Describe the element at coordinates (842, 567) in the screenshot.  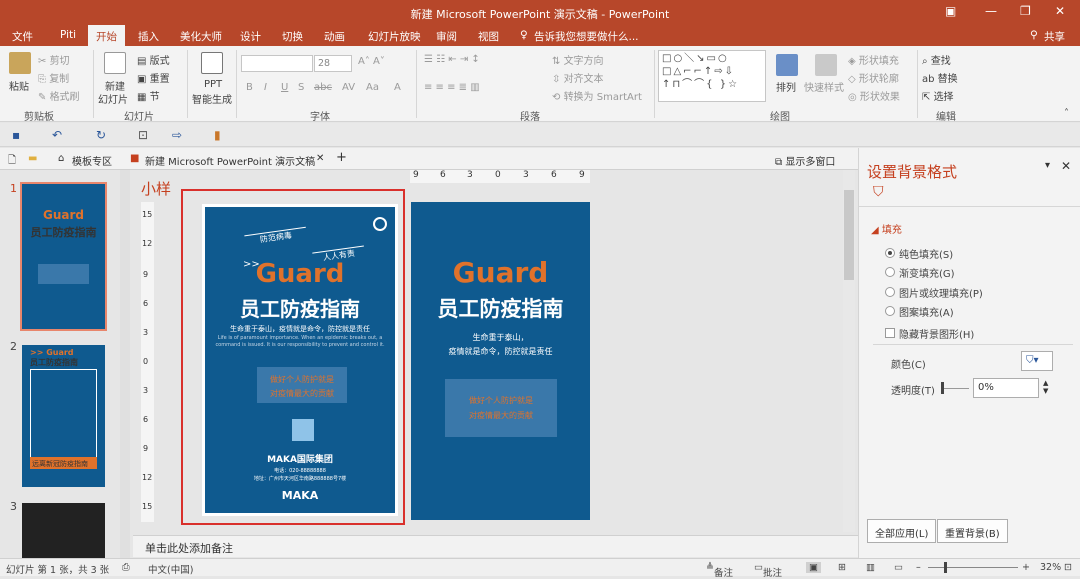
I see `slide-sorter-icon: ⊞` at that location.